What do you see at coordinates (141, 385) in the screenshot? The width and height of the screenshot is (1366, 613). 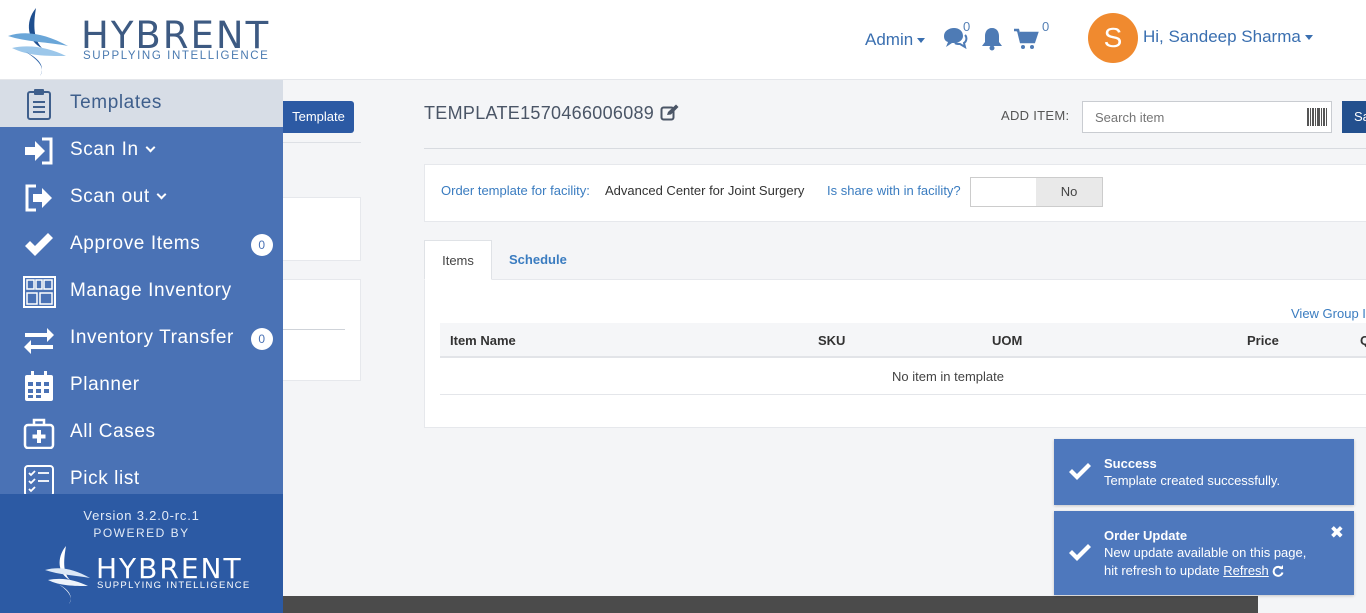 I see `sidebar-item-planner: Planner` at bounding box center [141, 385].